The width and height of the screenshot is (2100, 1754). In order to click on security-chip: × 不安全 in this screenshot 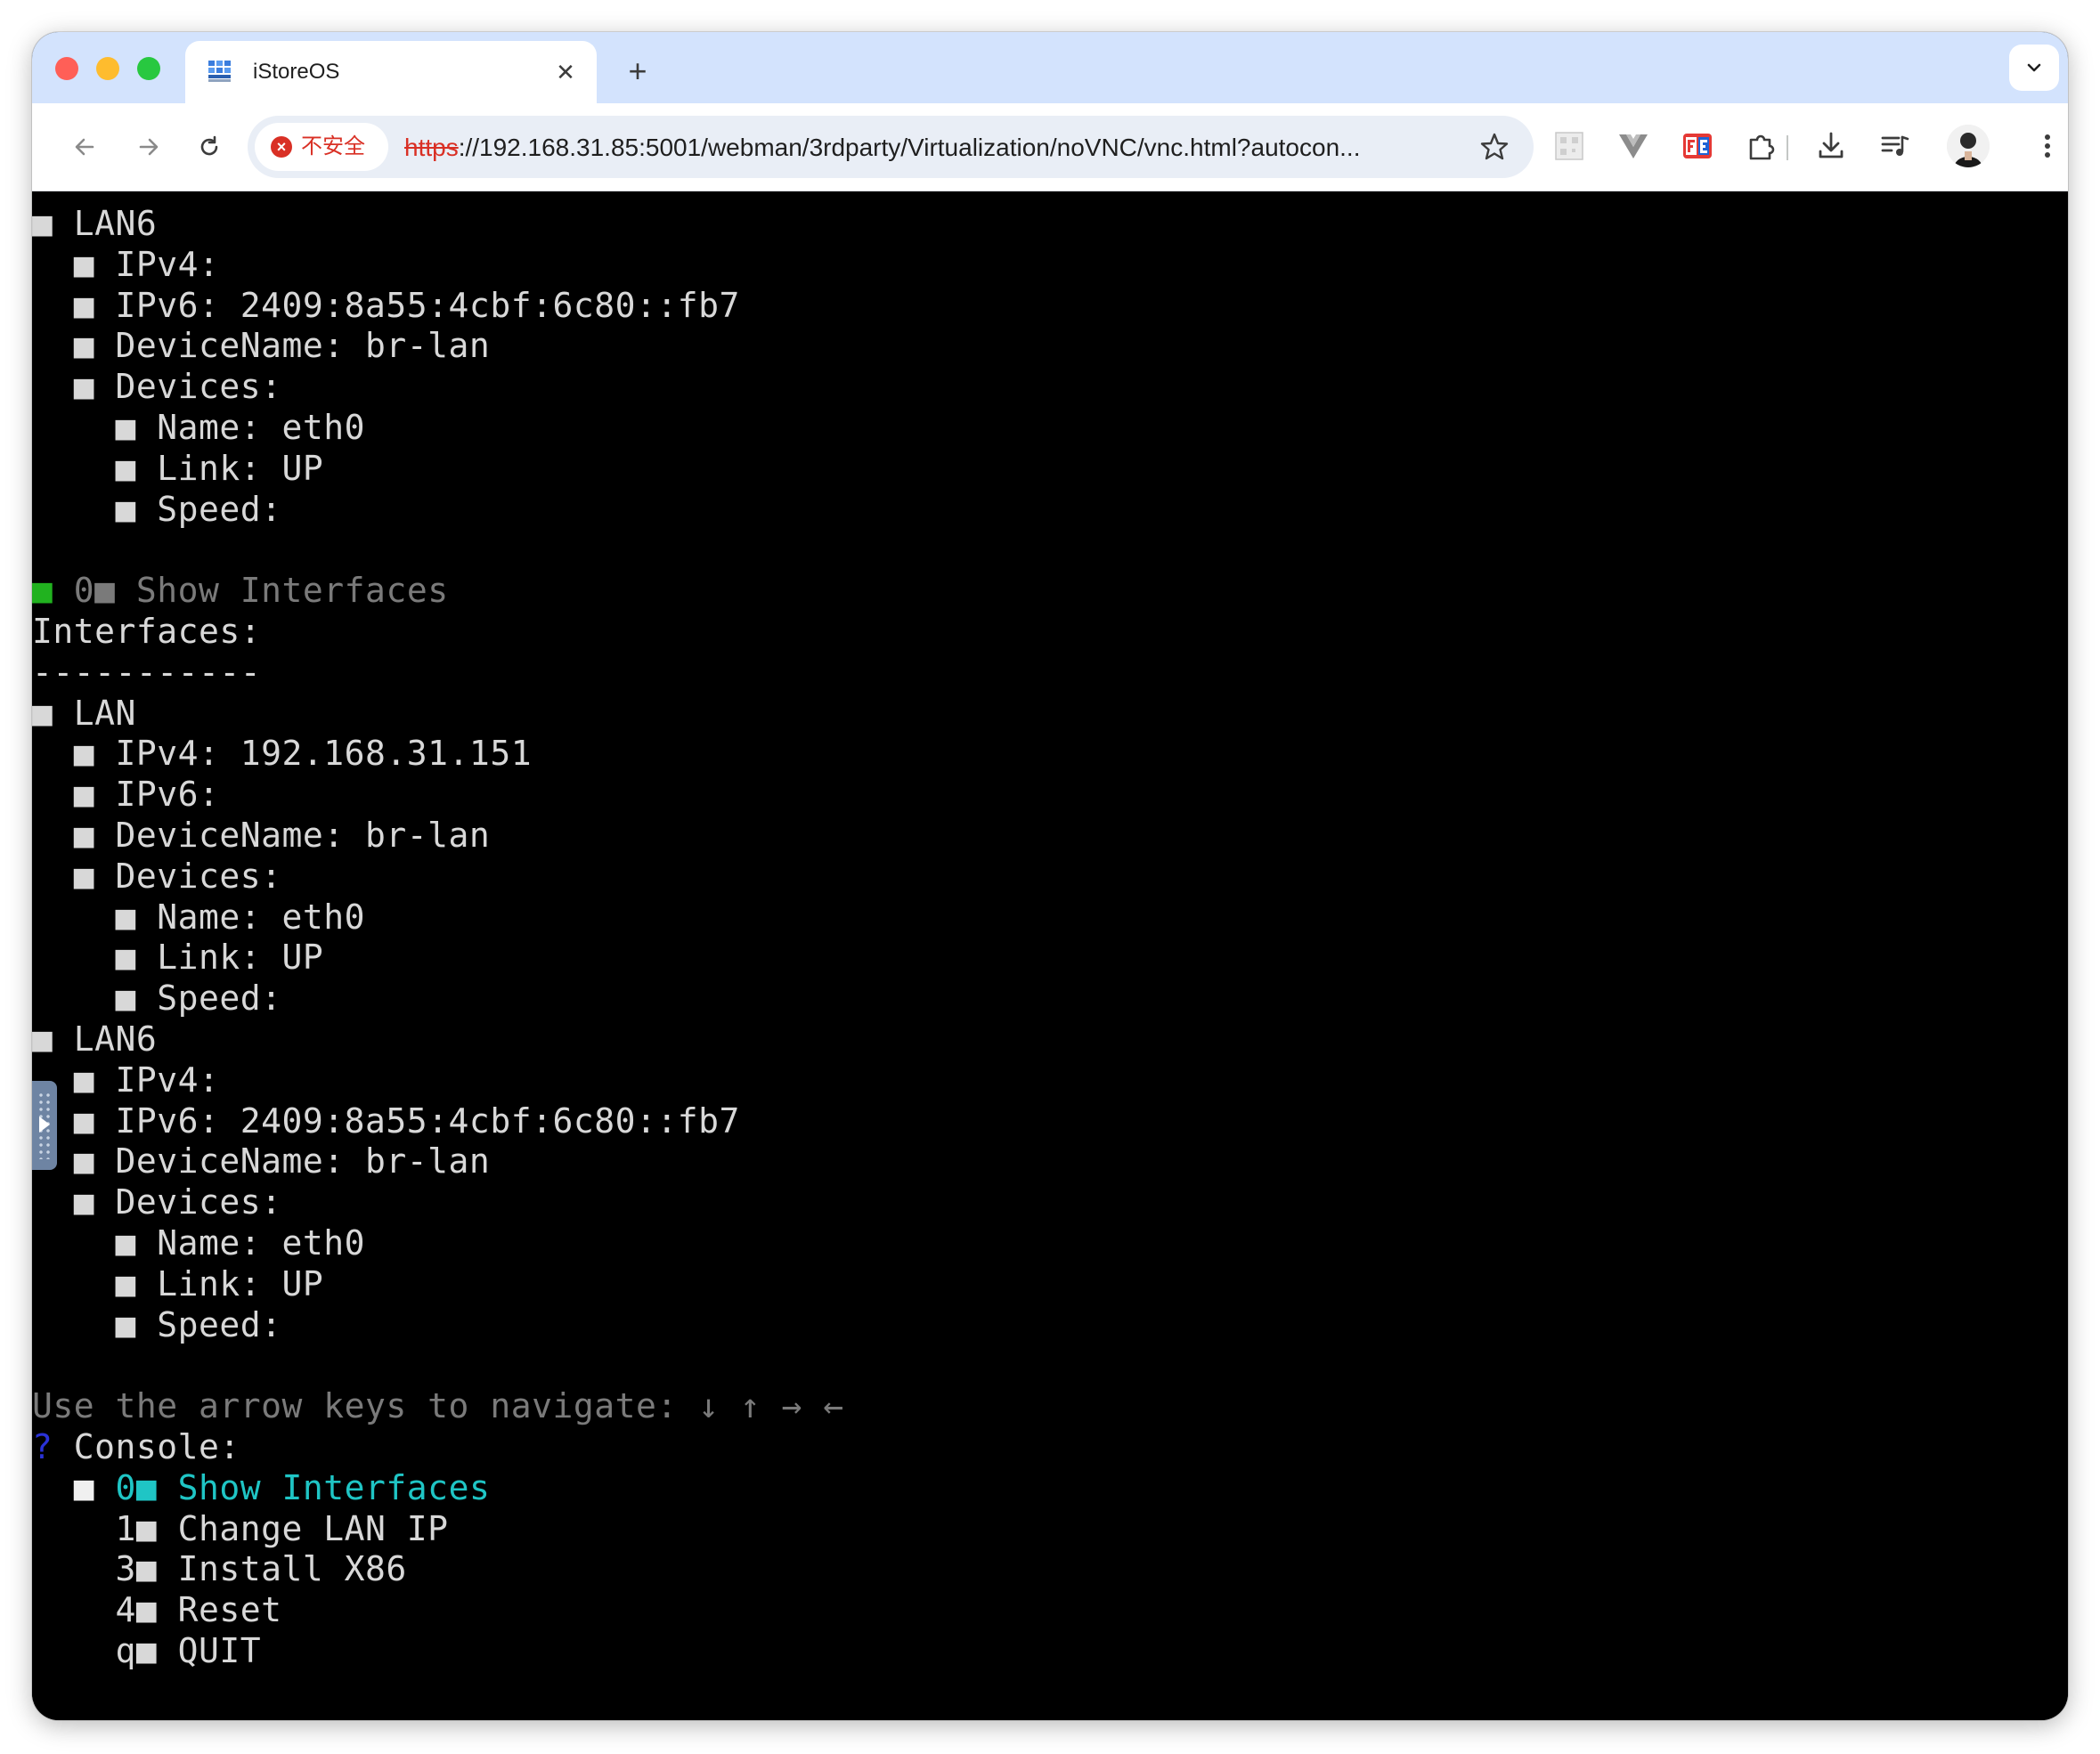, I will do `click(321, 147)`.